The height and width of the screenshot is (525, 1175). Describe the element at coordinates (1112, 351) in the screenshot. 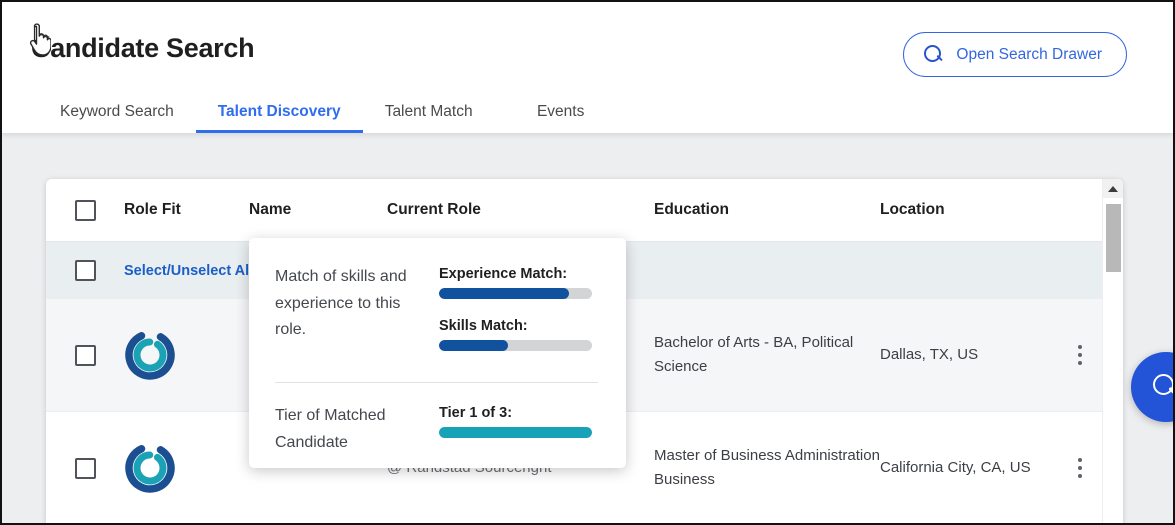

I see `table-scrollbar` at that location.